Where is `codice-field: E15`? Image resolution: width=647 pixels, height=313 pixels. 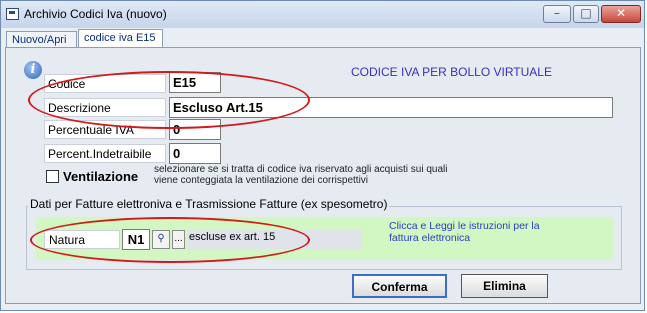
codice-field: E15 is located at coordinates (195, 82).